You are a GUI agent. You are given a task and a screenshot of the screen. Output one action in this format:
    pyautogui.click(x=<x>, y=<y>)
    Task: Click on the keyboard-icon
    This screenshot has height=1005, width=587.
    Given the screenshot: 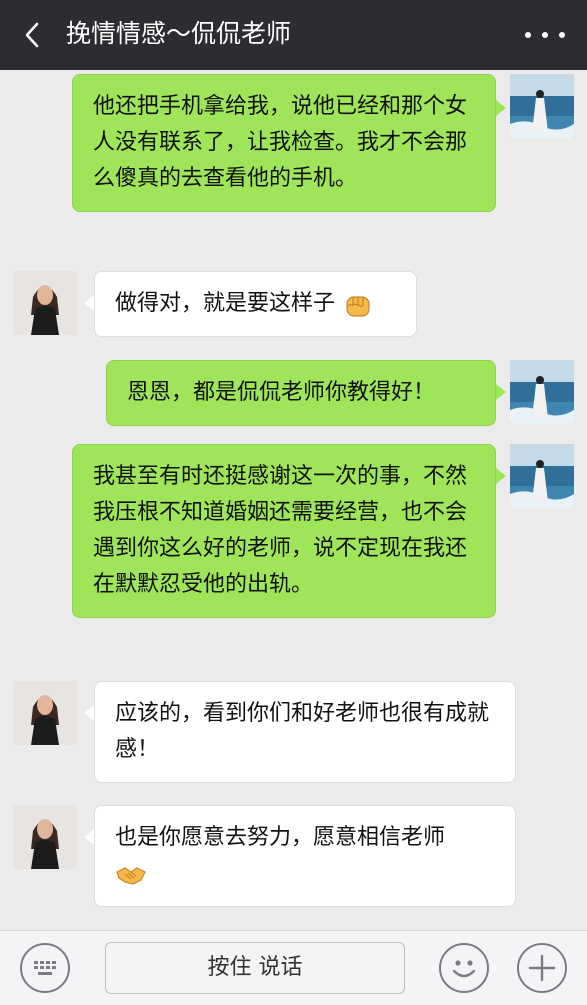 What is the action you would take?
    pyautogui.click(x=45, y=968)
    